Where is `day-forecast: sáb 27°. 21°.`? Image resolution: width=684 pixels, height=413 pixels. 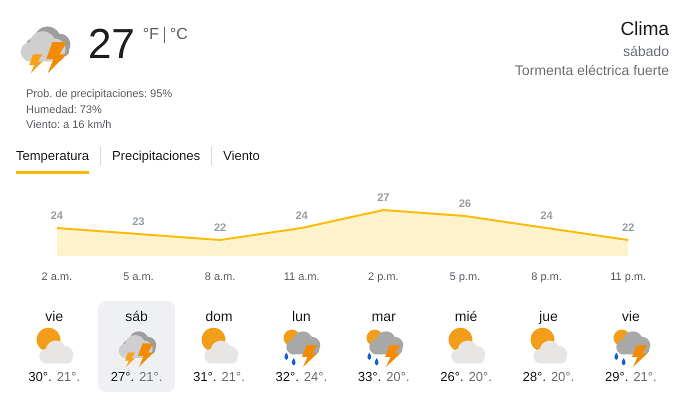 day-forecast: sáb 27°. 21°. is located at coordinates (136, 346).